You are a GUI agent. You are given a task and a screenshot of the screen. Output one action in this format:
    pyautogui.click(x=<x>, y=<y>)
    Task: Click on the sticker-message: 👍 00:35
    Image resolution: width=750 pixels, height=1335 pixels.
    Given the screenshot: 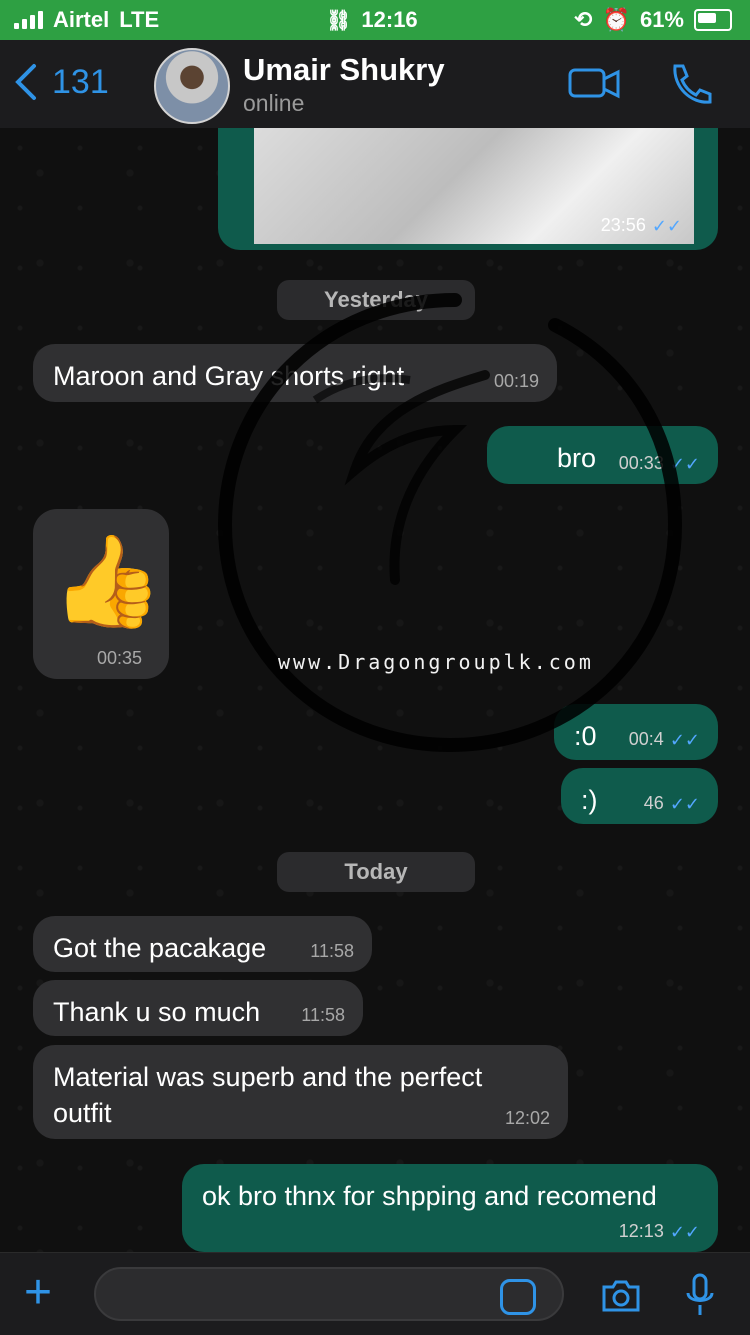 What is the action you would take?
    pyautogui.click(x=101, y=594)
    